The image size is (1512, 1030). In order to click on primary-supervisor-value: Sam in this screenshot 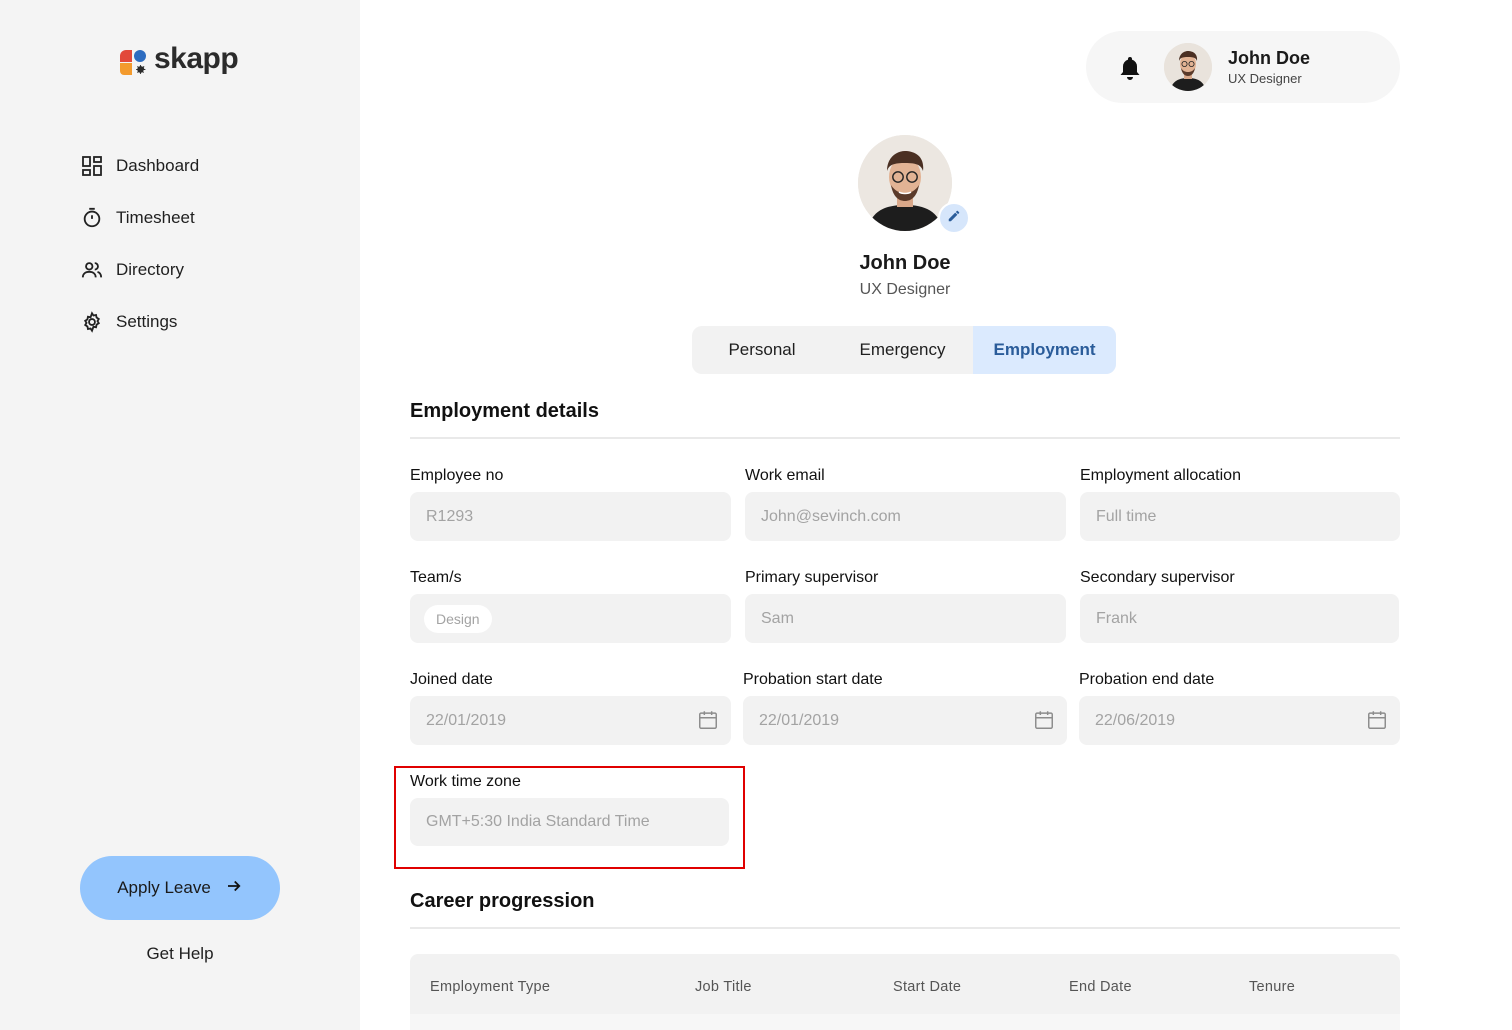, I will do `click(777, 618)`.